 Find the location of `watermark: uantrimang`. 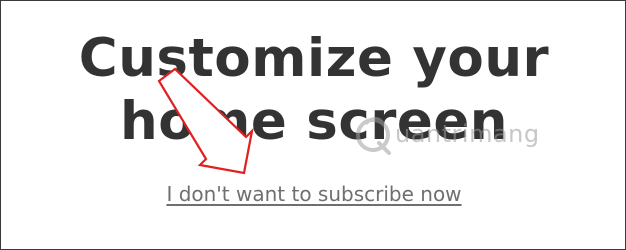

watermark: uantrimang is located at coordinates (468, 135).